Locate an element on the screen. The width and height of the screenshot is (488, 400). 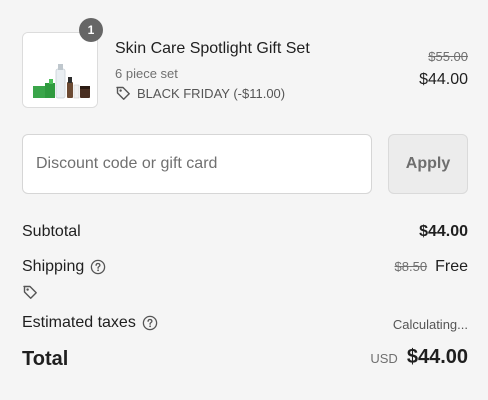
apply-button: Apply is located at coordinates (428, 164).